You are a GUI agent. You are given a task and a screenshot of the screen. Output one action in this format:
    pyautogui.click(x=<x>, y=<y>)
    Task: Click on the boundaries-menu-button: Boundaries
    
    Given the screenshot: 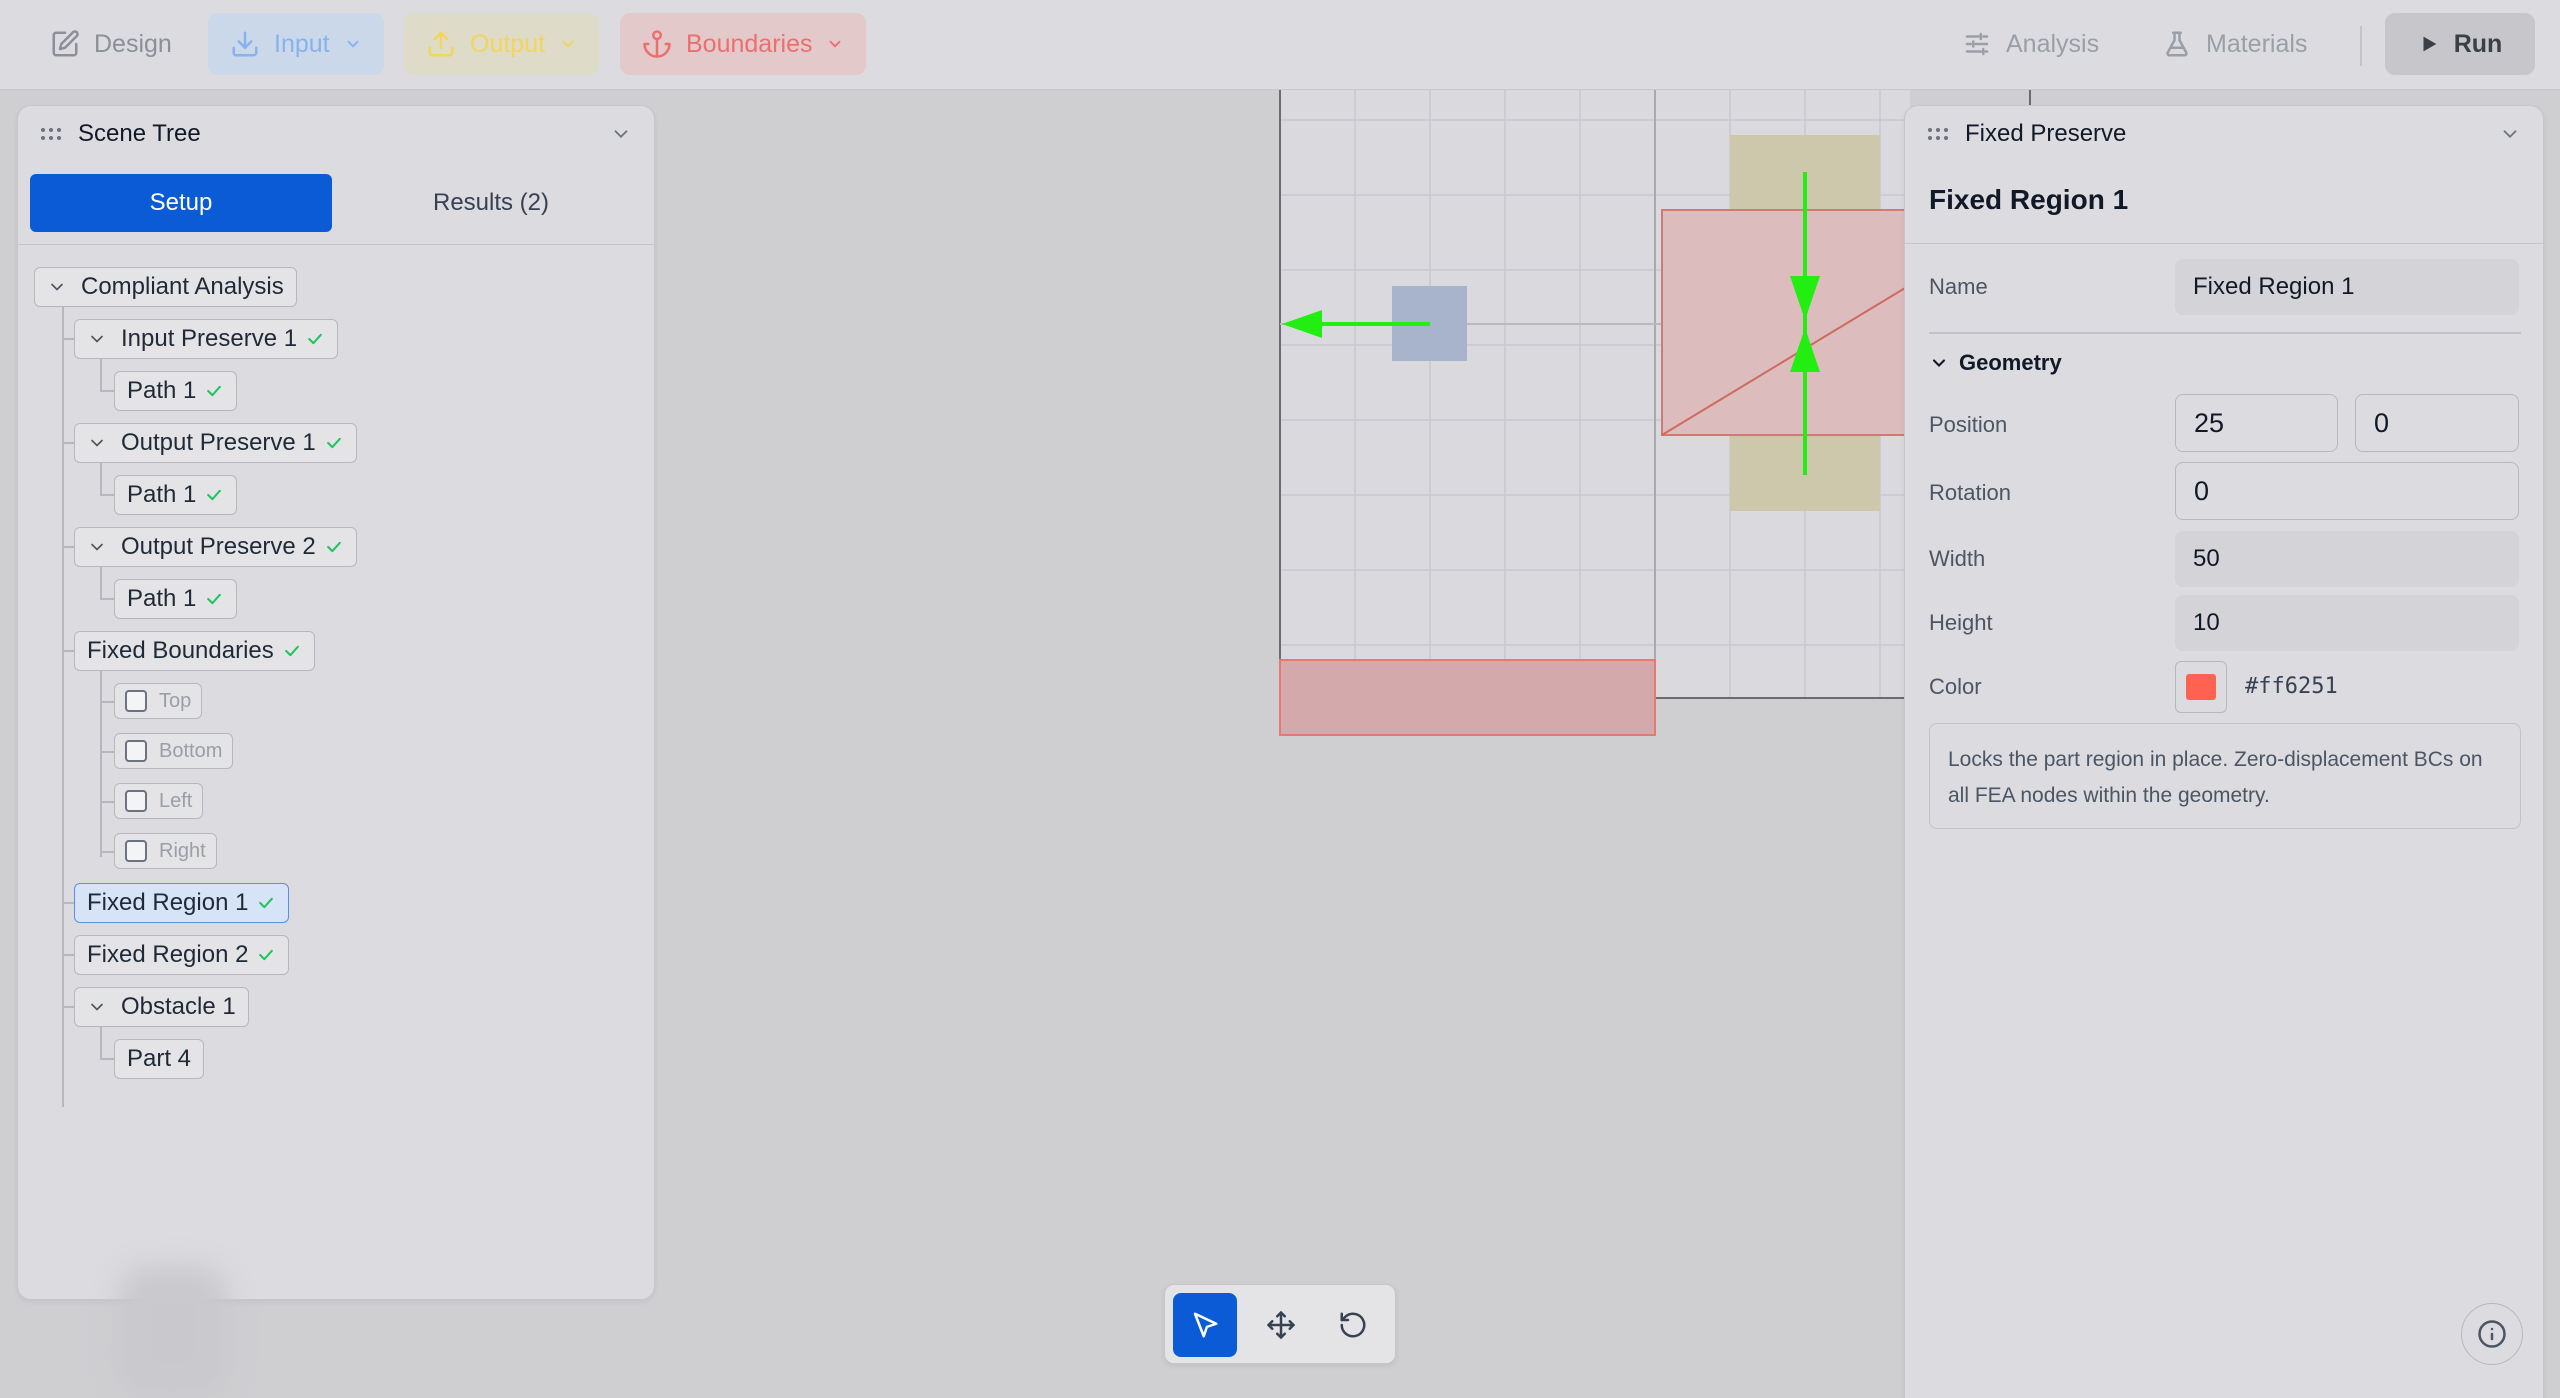 What is the action you would take?
    pyautogui.click(x=743, y=44)
    